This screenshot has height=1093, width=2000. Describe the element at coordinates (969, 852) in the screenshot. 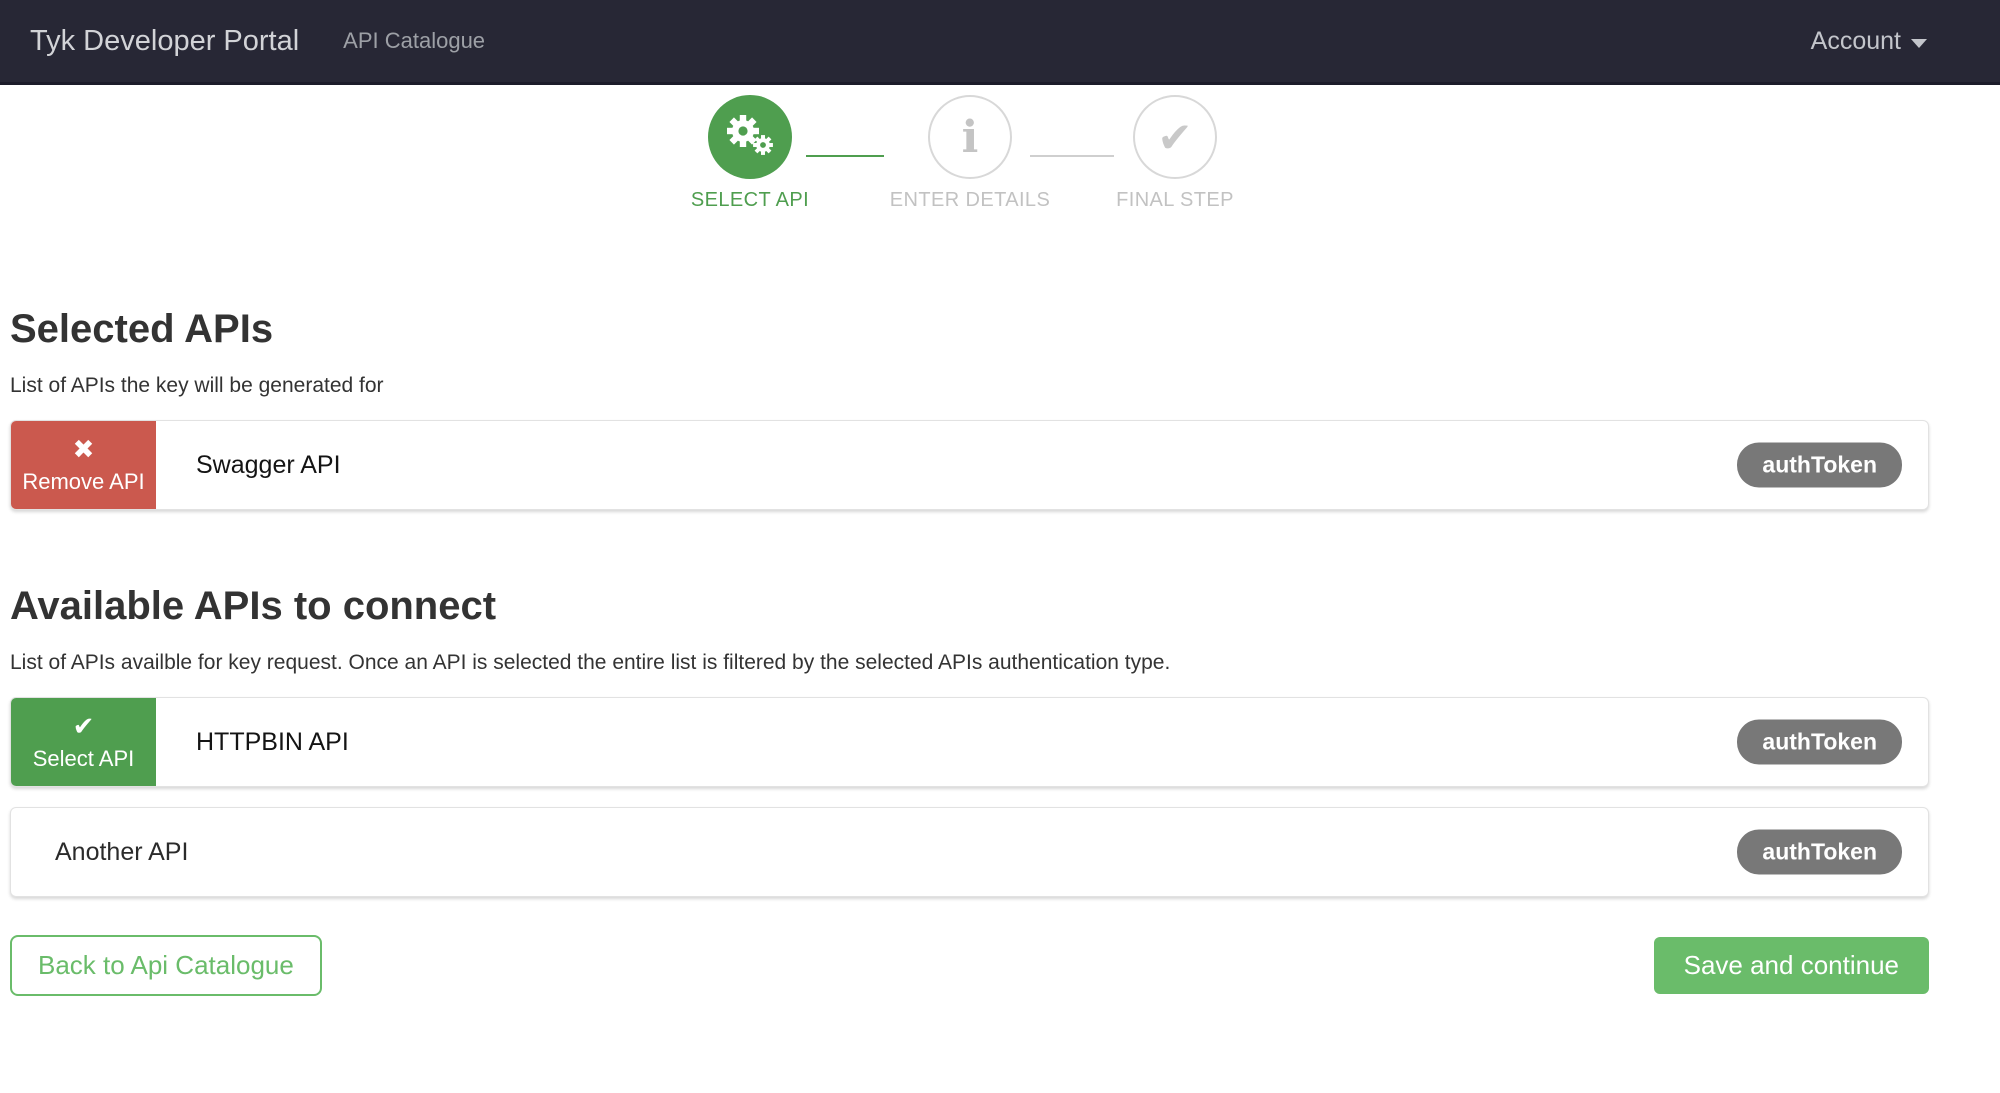

I see `api-card-another: Another API authToken` at that location.